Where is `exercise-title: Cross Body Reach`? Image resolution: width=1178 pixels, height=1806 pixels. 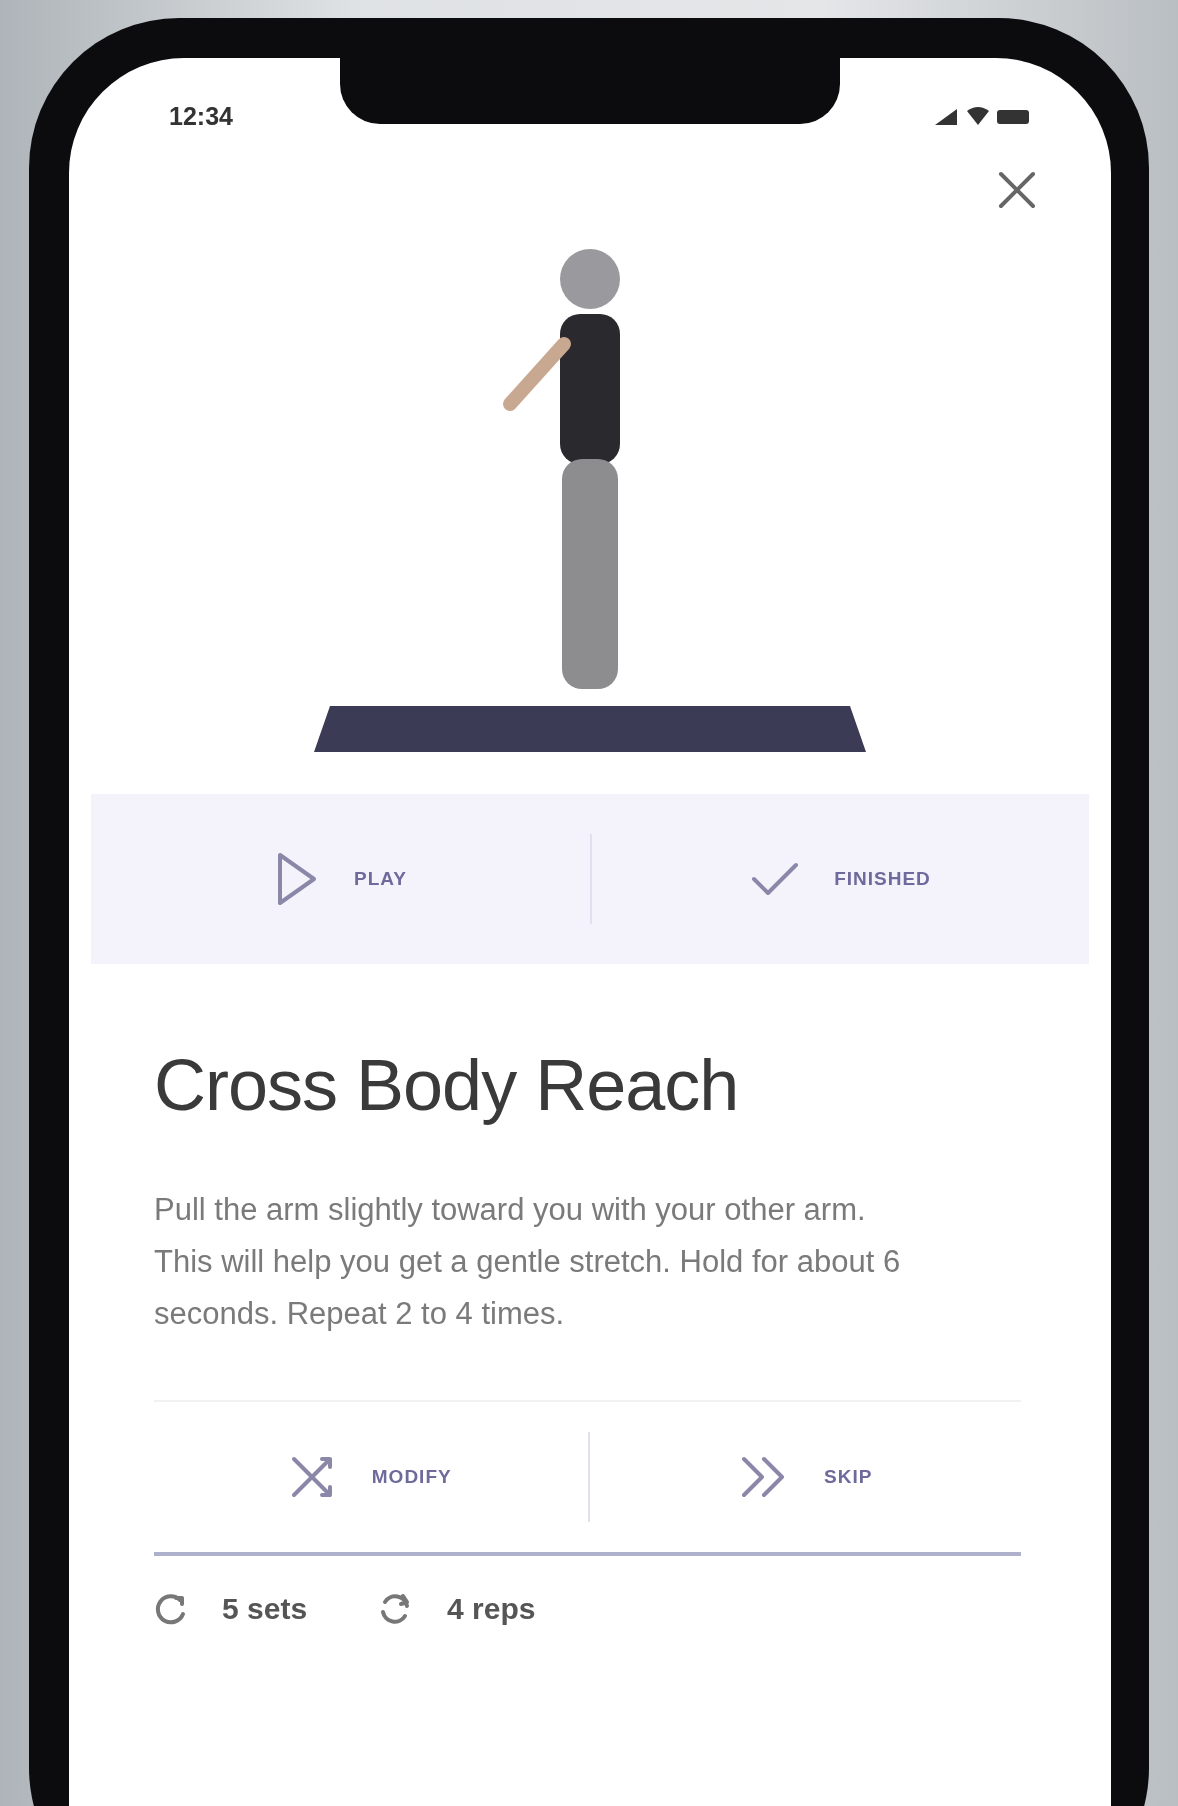
exercise-title: Cross Body Reach is located at coordinates (447, 1085).